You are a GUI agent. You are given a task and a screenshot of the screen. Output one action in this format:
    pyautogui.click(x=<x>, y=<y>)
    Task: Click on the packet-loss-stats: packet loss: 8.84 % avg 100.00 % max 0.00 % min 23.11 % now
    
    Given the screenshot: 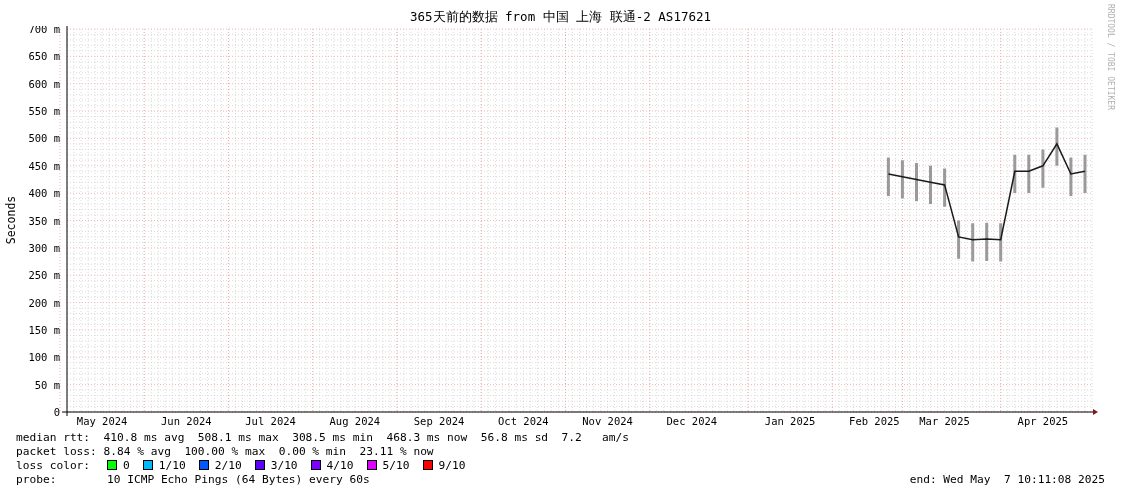 What is the action you would take?
    pyautogui.click(x=225, y=451)
    